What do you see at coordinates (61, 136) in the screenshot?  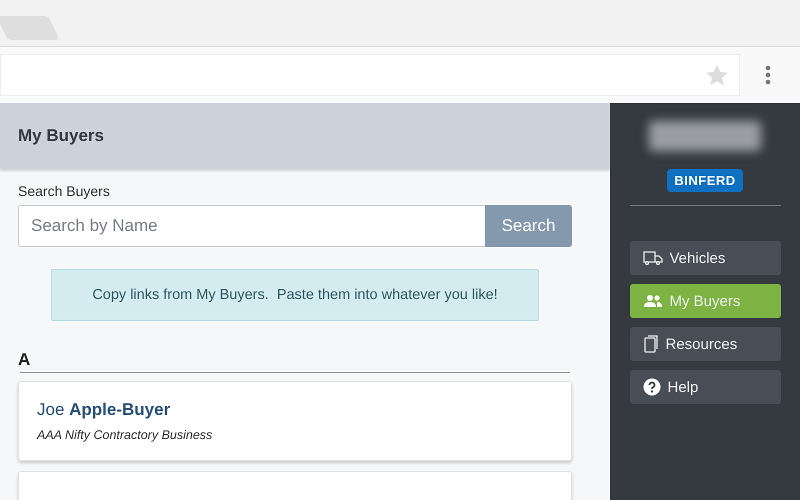 I see `page-title: My Buyers` at bounding box center [61, 136].